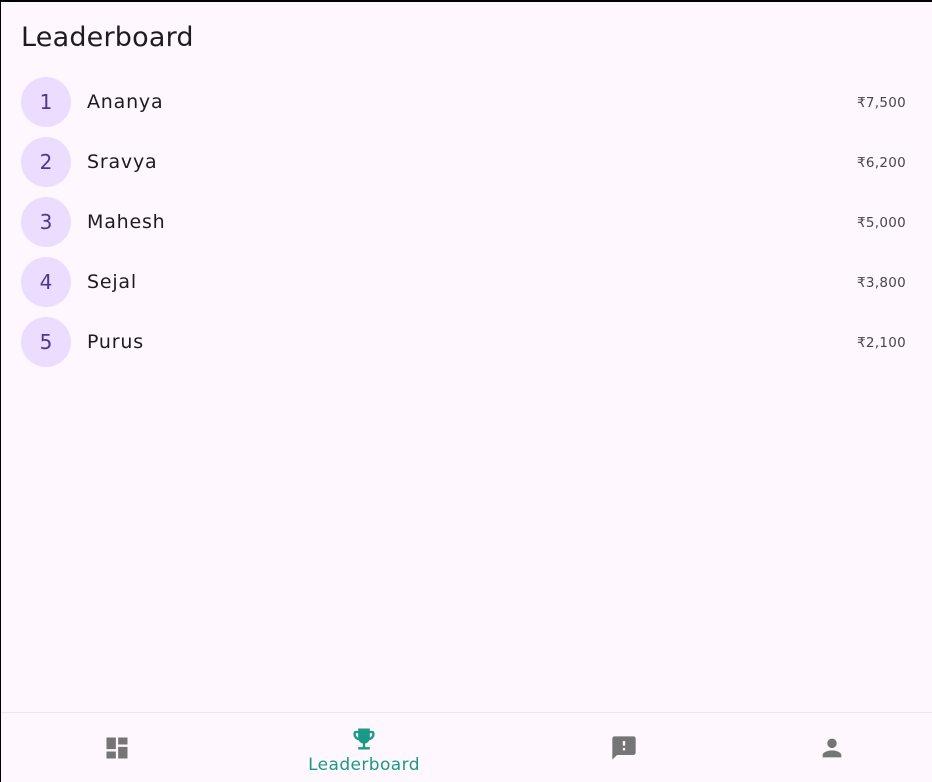  I want to click on nav-leaderboard: Leaderboard, so click(364, 747).